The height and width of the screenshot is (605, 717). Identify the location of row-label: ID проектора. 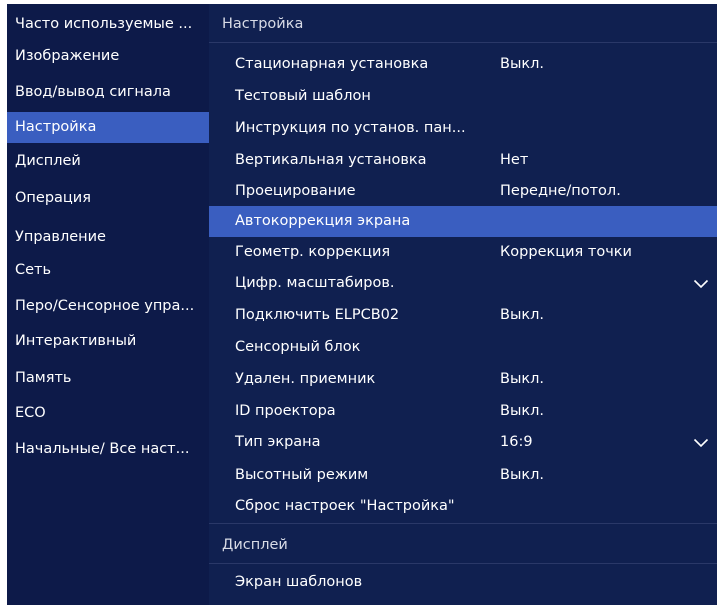
(285, 411).